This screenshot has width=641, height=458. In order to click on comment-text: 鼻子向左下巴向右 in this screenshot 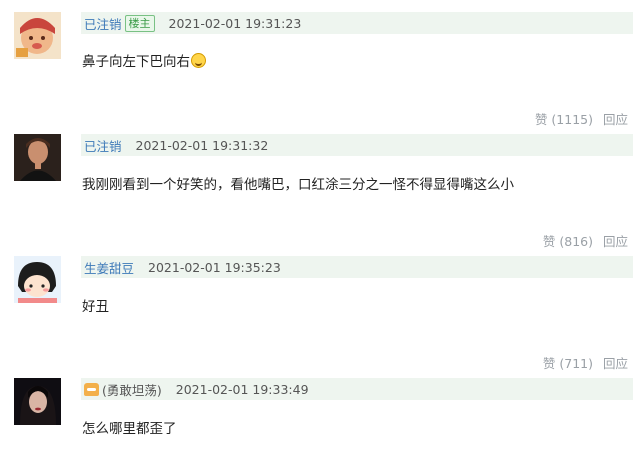, I will do `click(144, 60)`.